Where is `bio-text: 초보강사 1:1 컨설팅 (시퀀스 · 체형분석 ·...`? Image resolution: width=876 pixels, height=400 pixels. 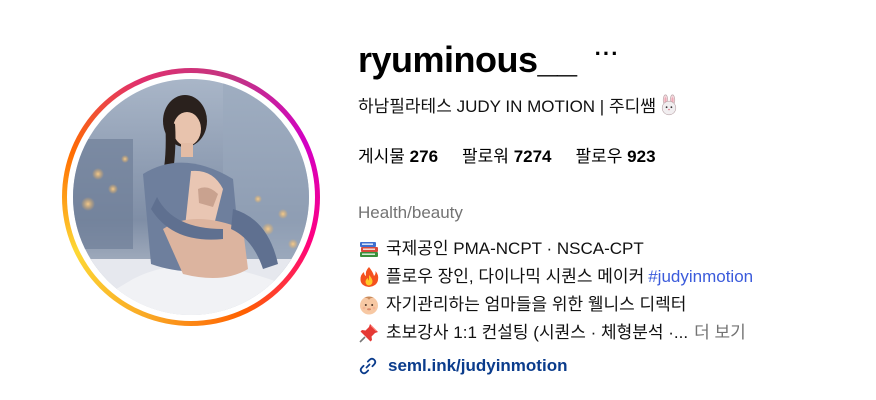 bio-text: 초보강사 1:1 컨설팅 (시퀀스 · 체형분석 ·... is located at coordinates (537, 332).